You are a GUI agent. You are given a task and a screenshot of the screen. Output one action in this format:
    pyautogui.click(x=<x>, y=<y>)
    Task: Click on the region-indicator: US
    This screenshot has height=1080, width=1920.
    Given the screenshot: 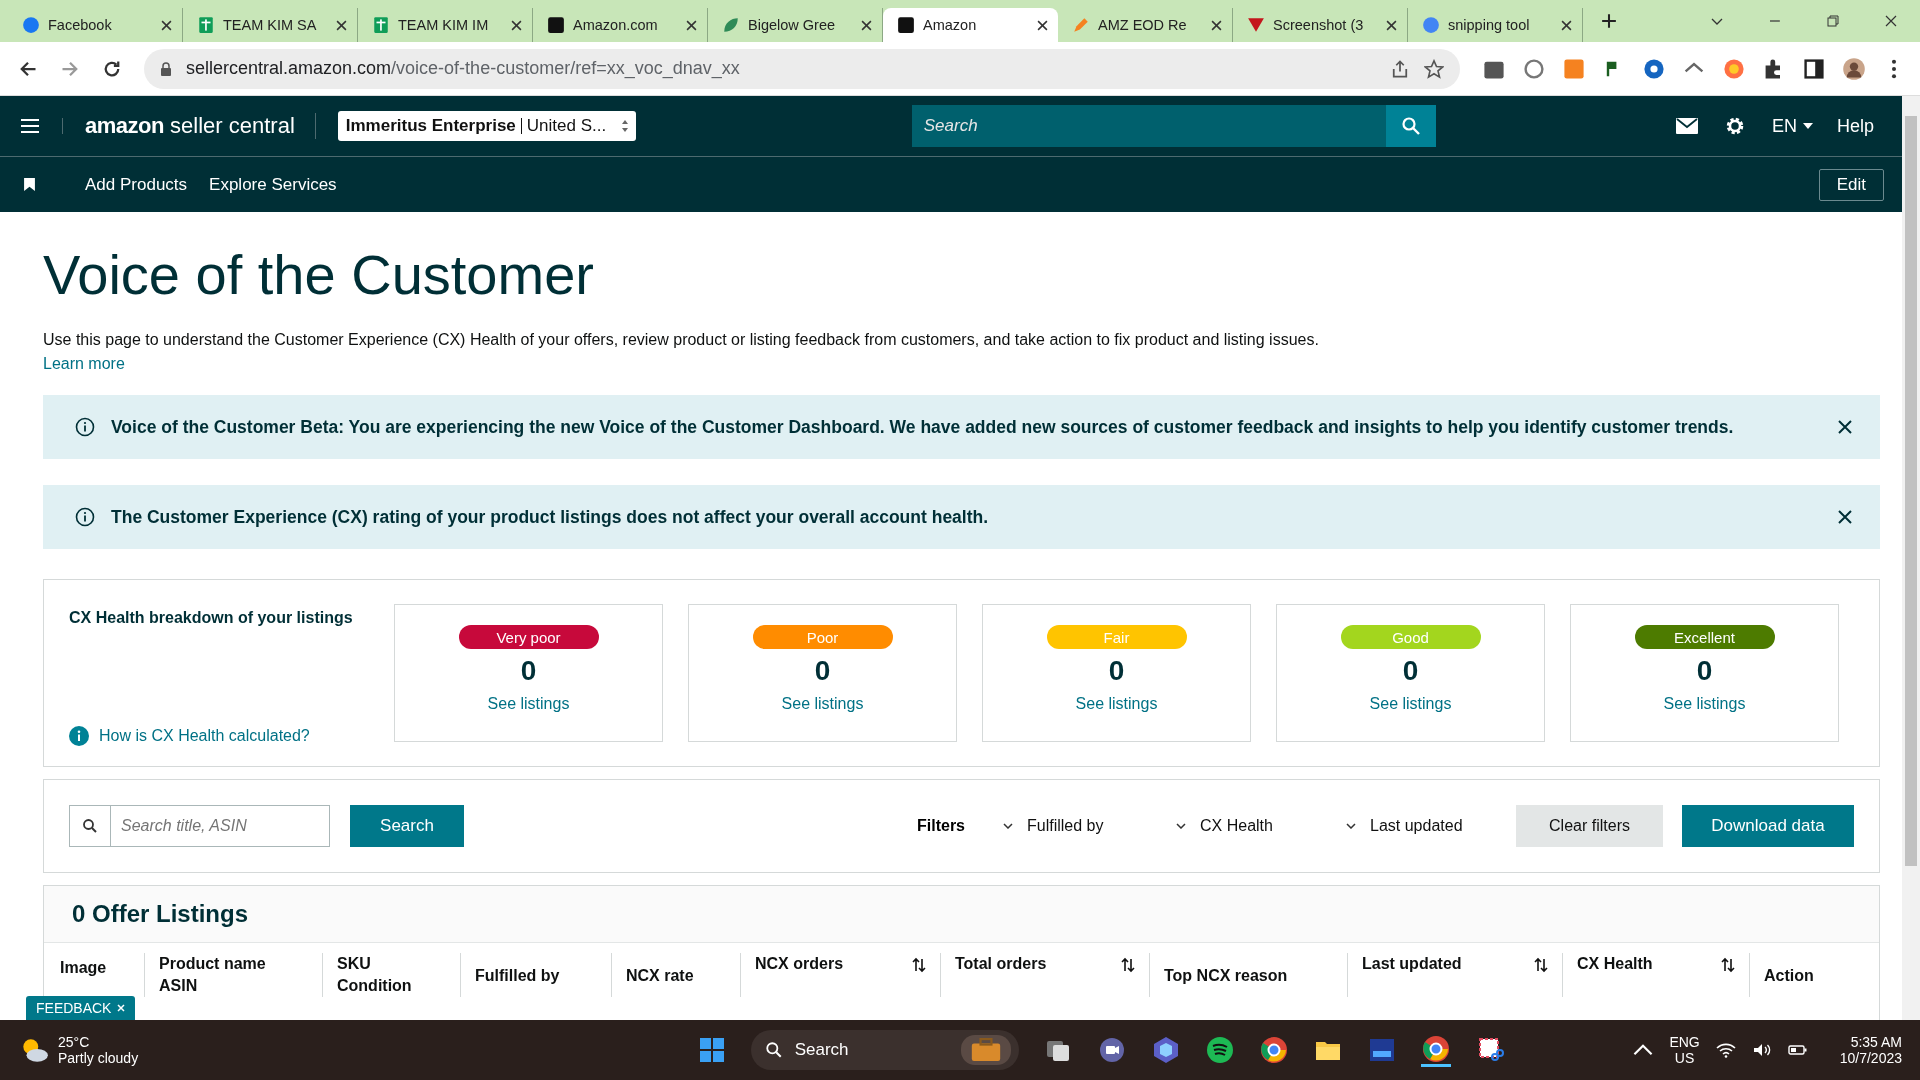 What is the action you would take?
    pyautogui.click(x=1684, y=1058)
    